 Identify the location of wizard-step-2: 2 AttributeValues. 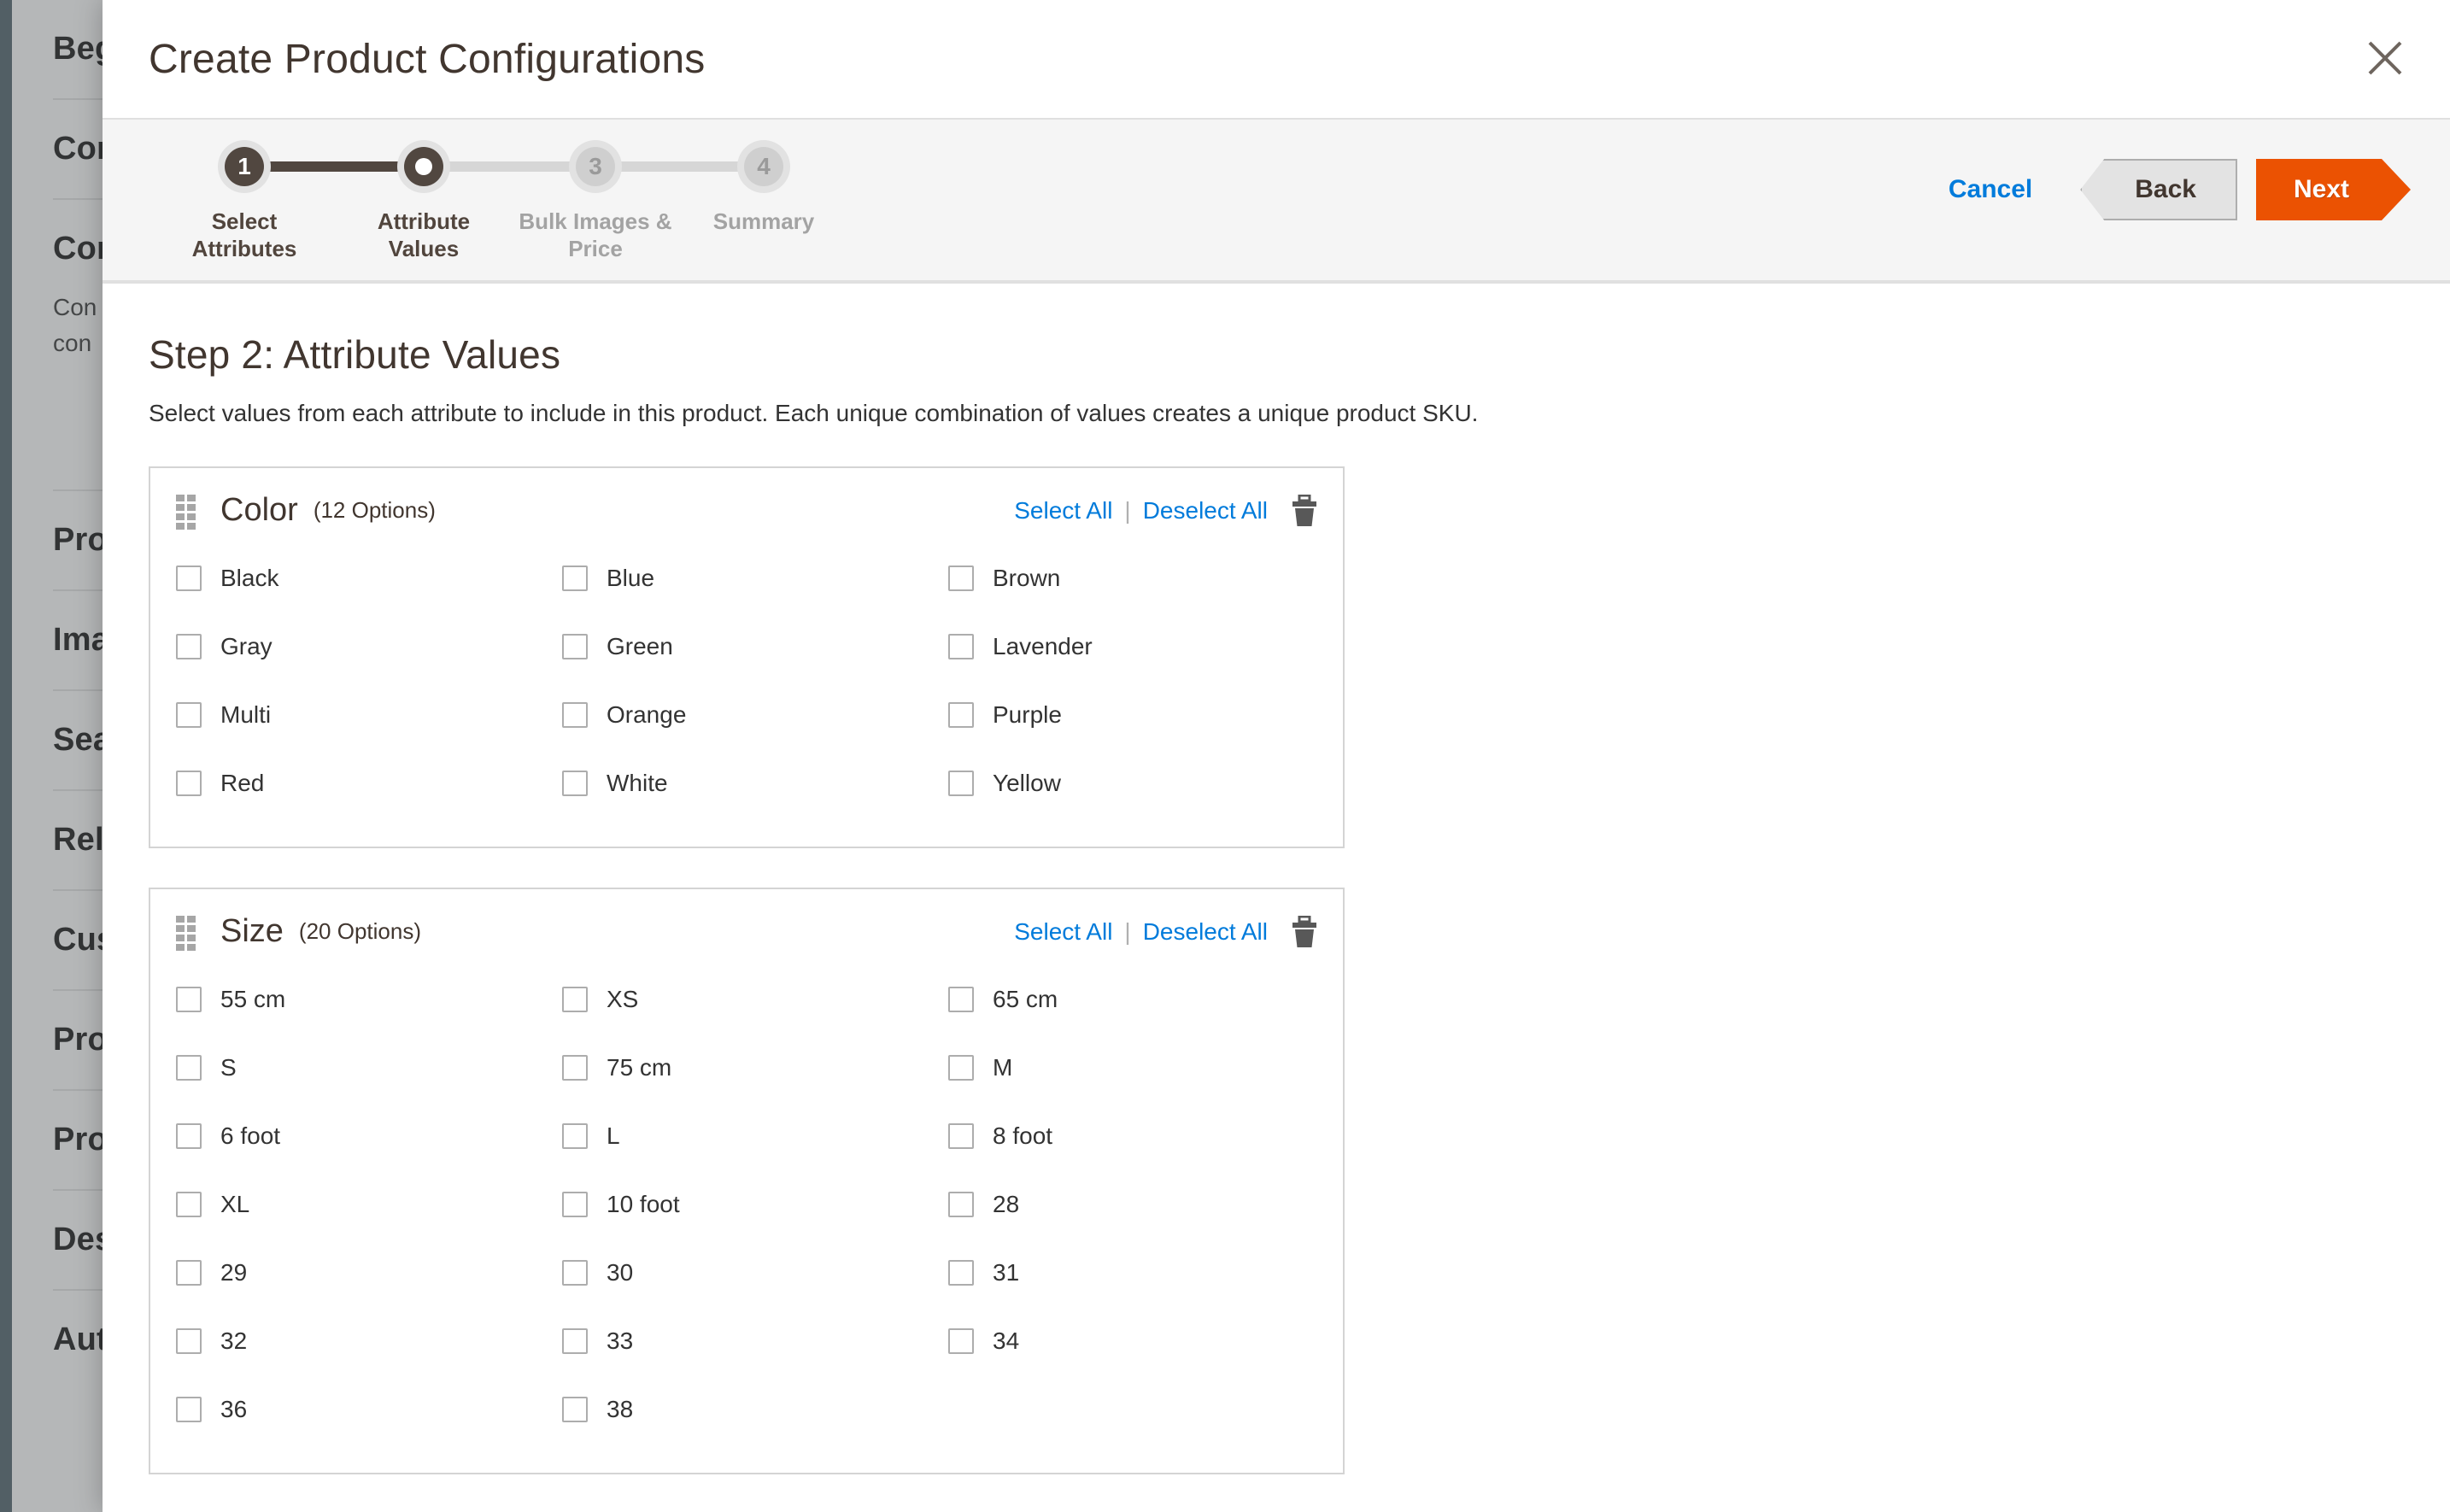
(424, 201).